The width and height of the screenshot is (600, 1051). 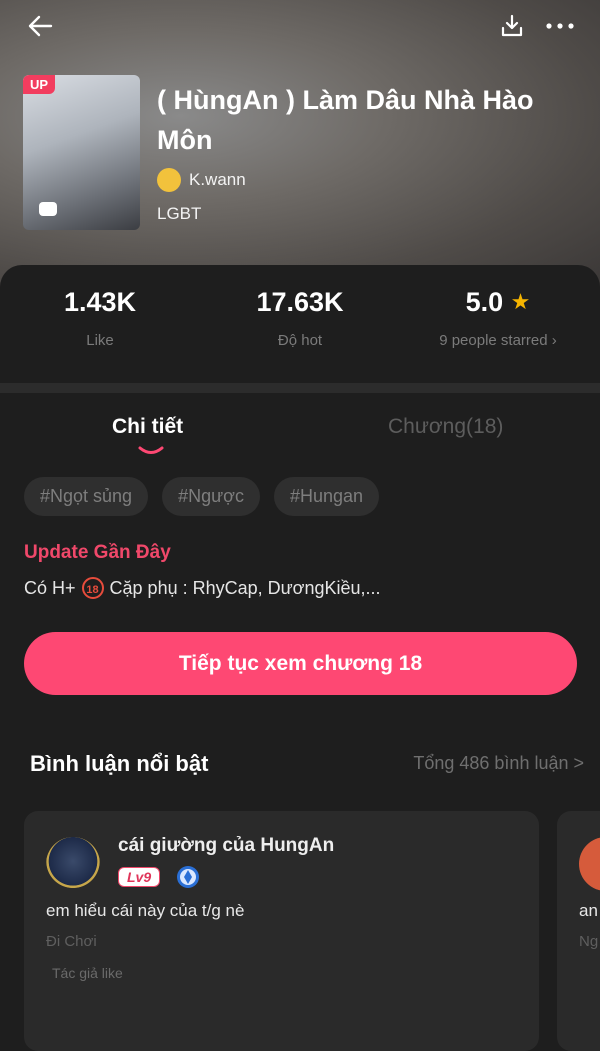 What do you see at coordinates (87, 973) in the screenshot?
I see `author-like-label: Tác giả like` at bounding box center [87, 973].